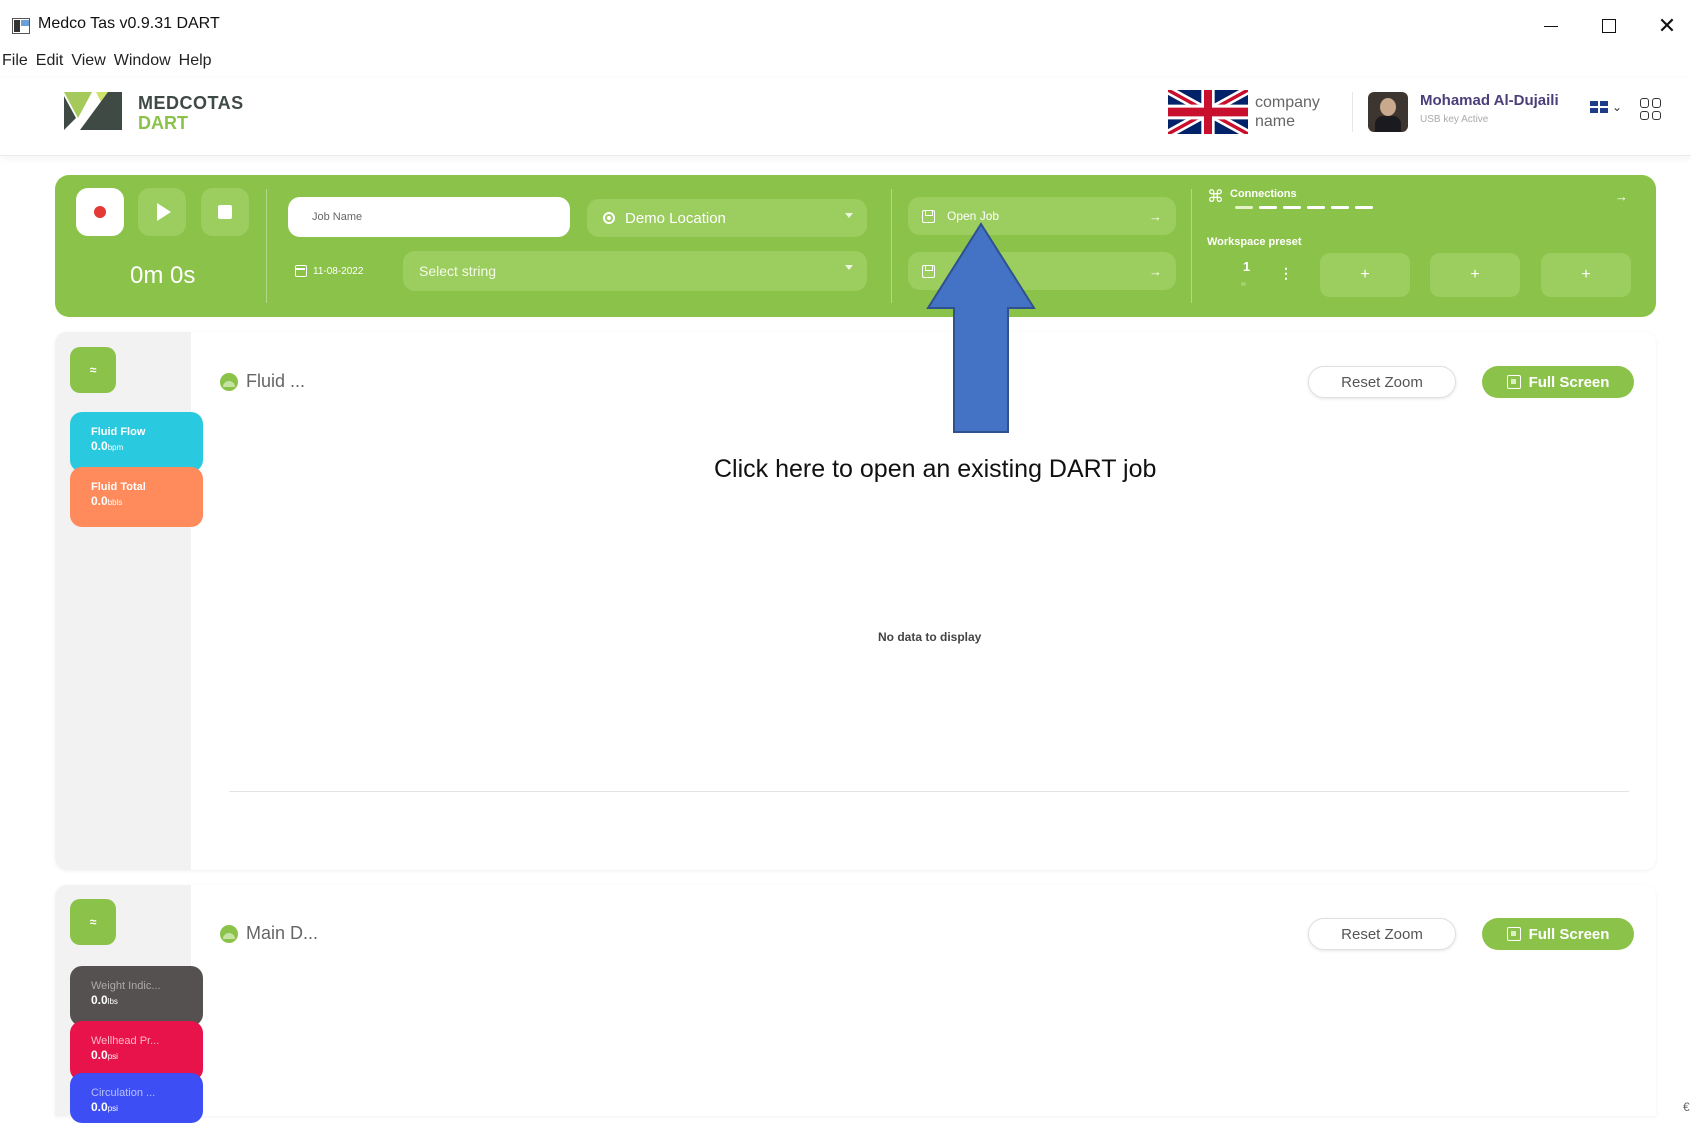 The height and width of the screenshot is (1123, 1691). What do you see at coordinates (429, 217) in the screenshot?
I see `job-name-input` at bounding box center [429, 217].